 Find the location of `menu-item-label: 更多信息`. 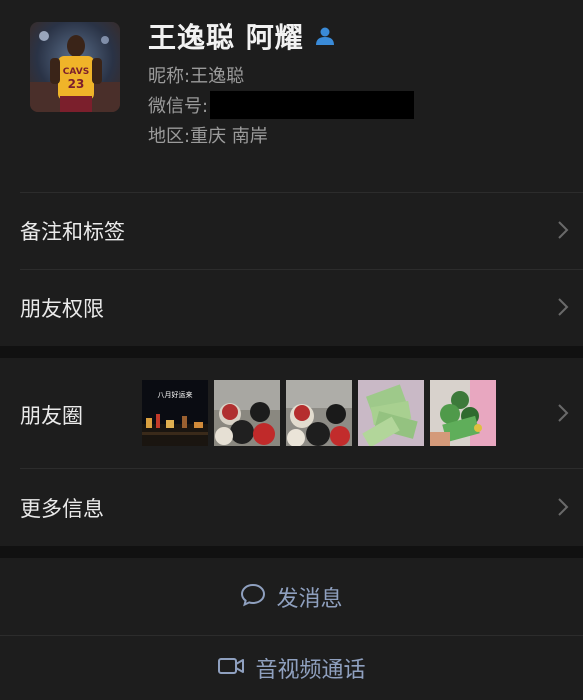

menu-item-label: 更多信息 is located at coordinates (62, 509).